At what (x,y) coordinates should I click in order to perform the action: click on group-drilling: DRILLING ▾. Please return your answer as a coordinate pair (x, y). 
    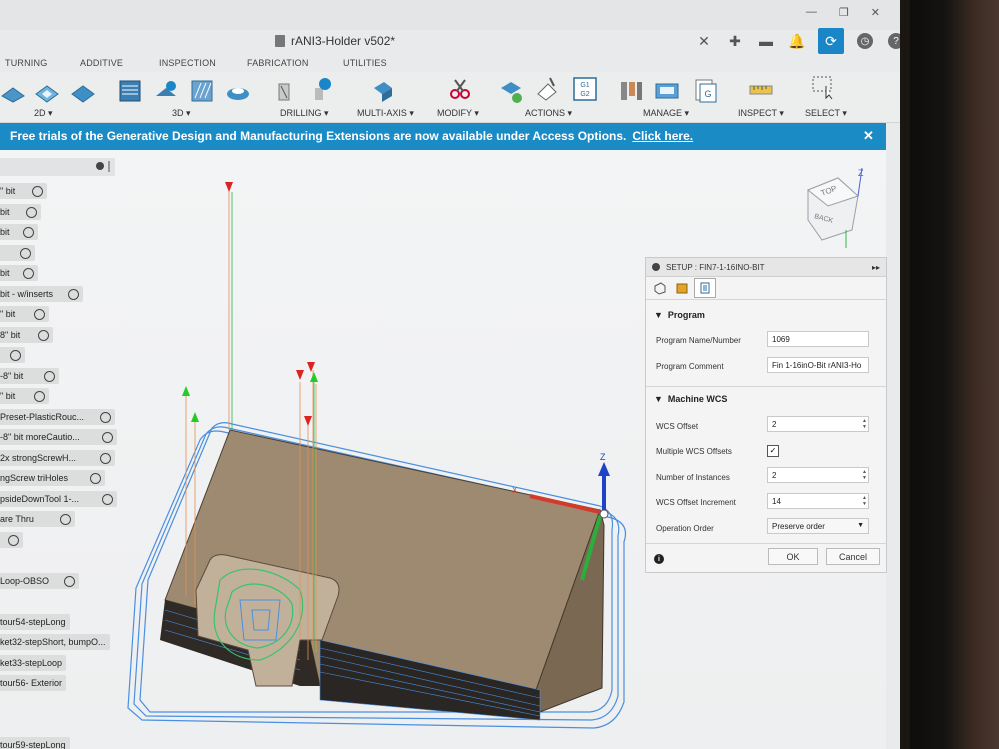
    Looking at the image, I should click on (304, 113).